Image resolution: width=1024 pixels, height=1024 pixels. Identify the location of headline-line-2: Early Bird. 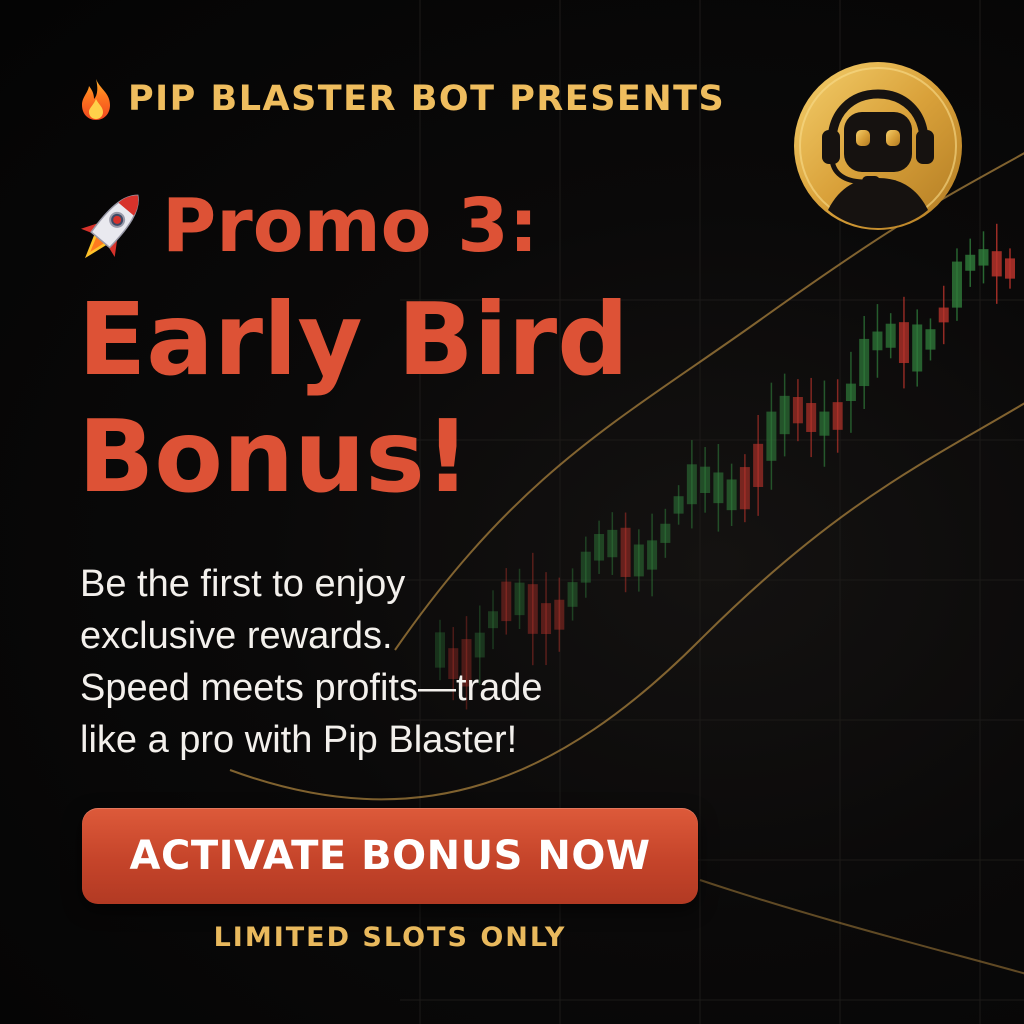
(353, 339).